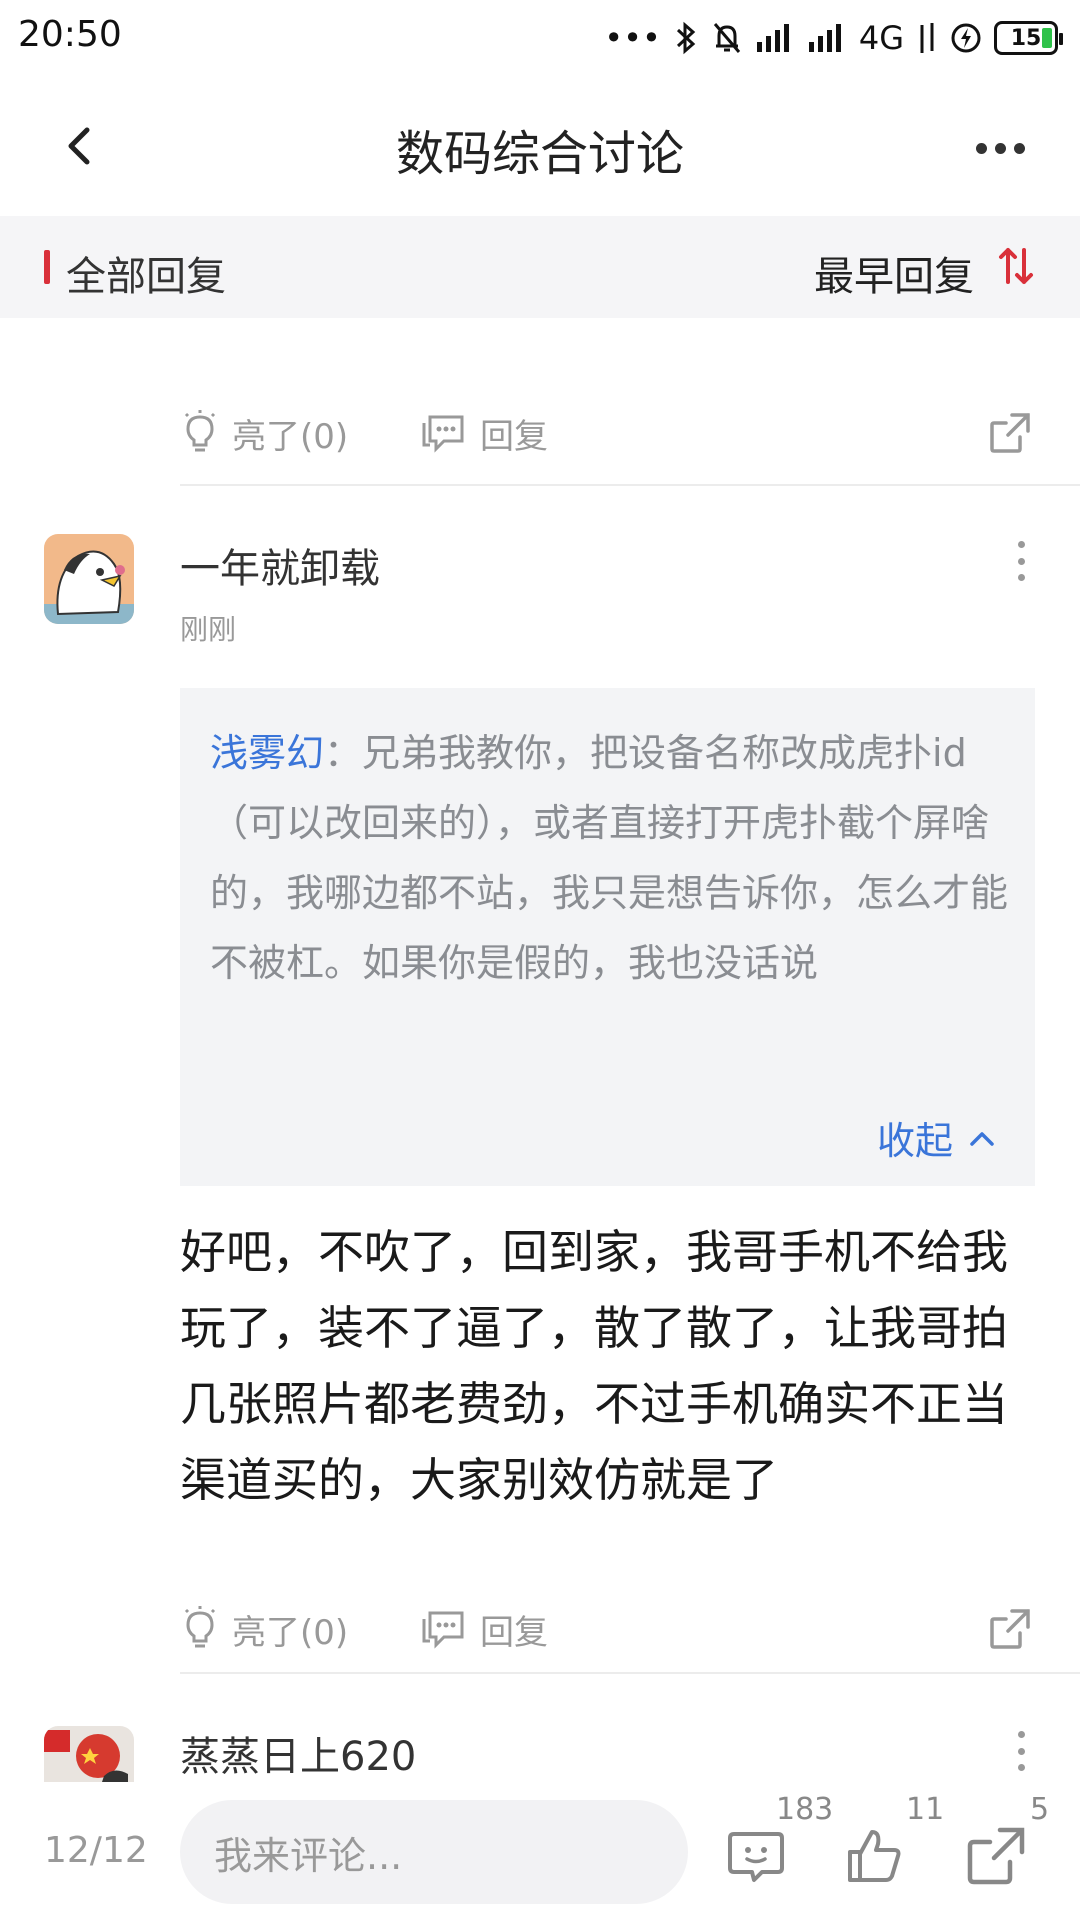  I want to click on likes-count: 11, so click(925, 1809).